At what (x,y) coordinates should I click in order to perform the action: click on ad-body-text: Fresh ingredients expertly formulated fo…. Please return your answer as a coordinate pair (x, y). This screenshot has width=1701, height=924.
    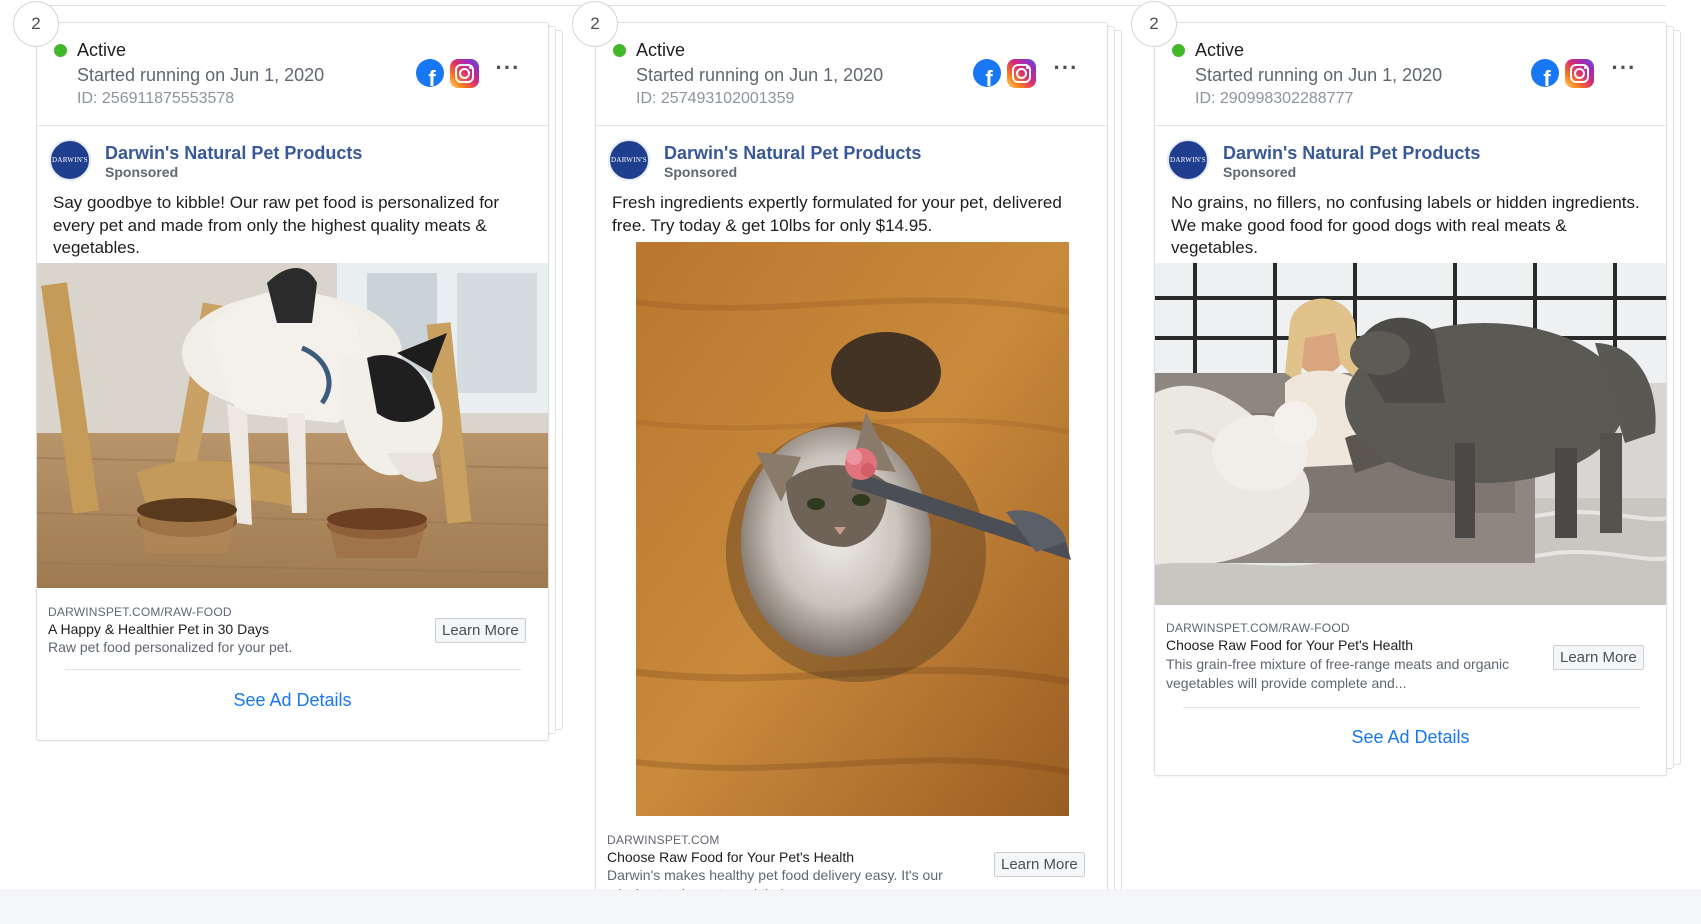
    Looking at the image, I should click on (837, 214).